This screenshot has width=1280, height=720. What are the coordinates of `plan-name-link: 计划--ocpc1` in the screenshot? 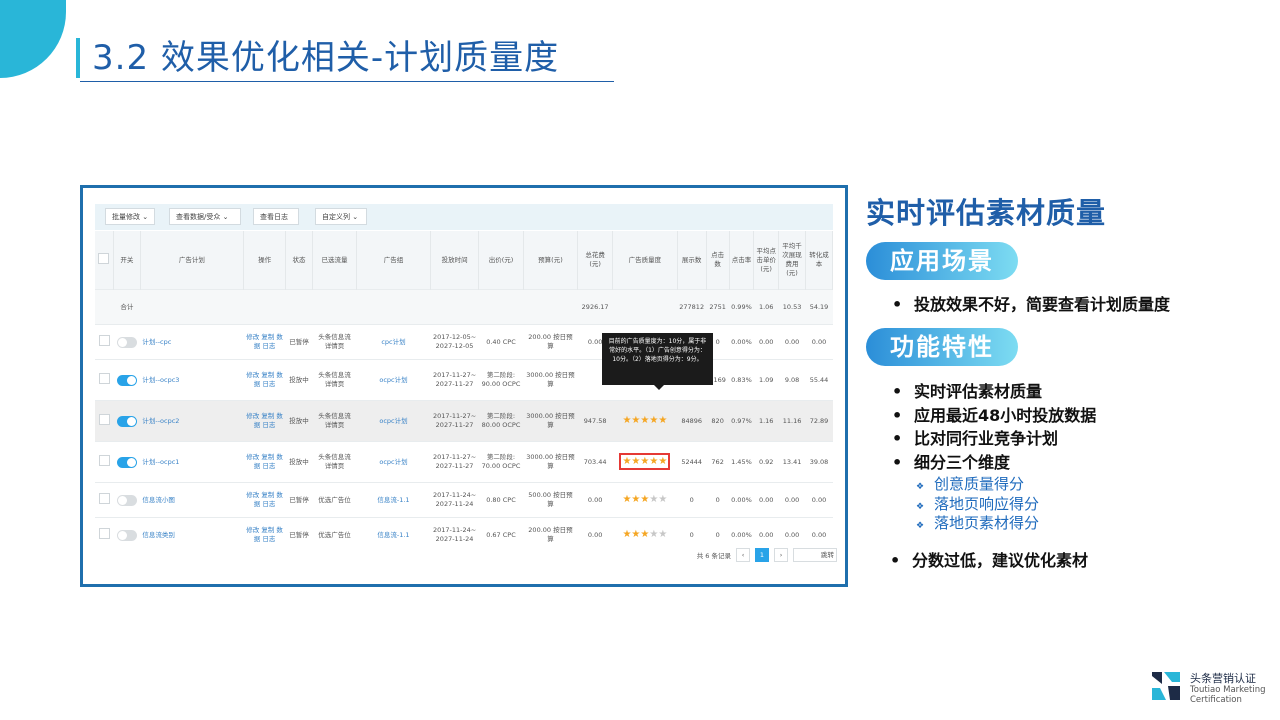 It's located at (192, 462).